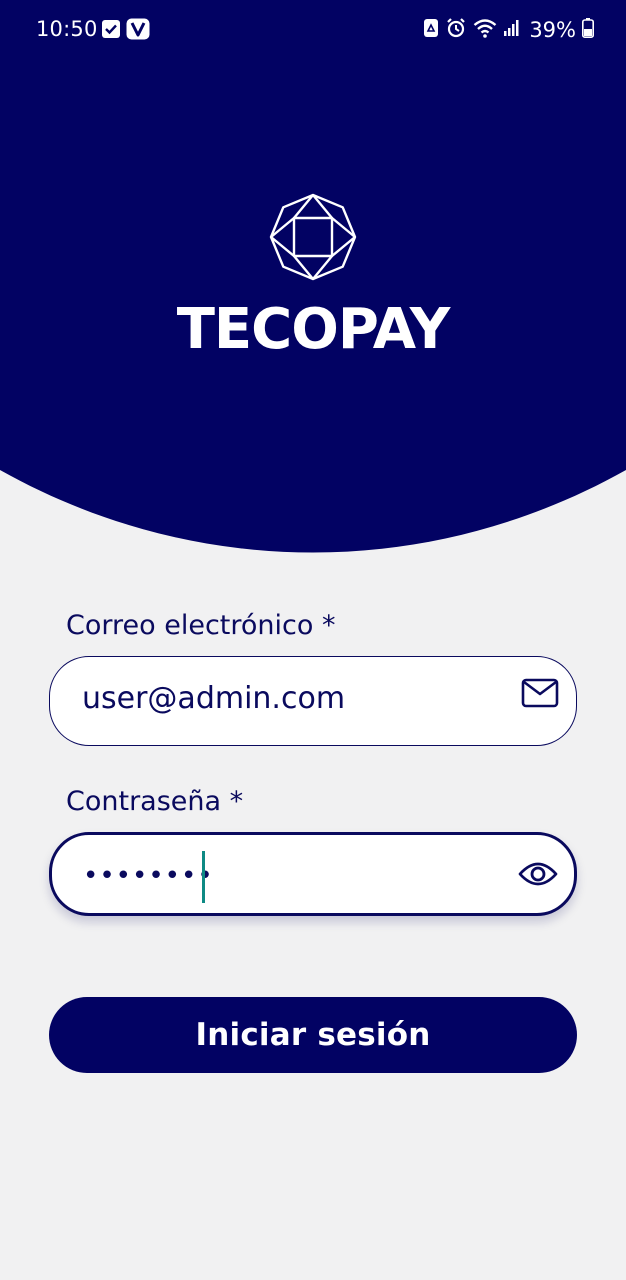 The image size is (626, 1280). What do you see at coordinates (552, 30) in the screenshot?
I see `battery-percent: 39%` at bounding box center [552, 30].